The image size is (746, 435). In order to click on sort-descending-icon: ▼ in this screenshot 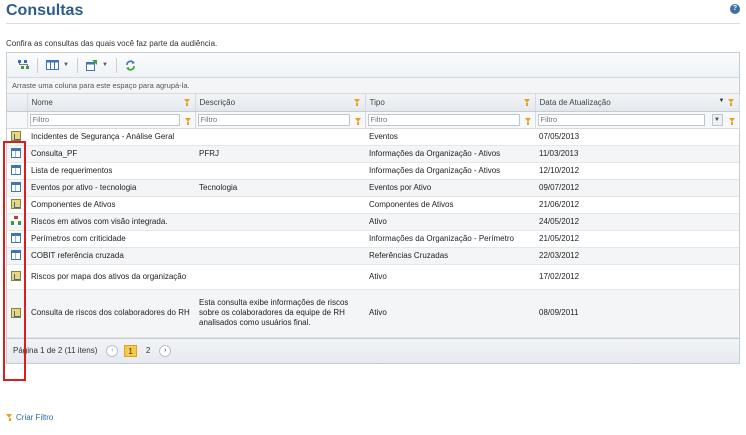, I will do `click(722, 101)`.